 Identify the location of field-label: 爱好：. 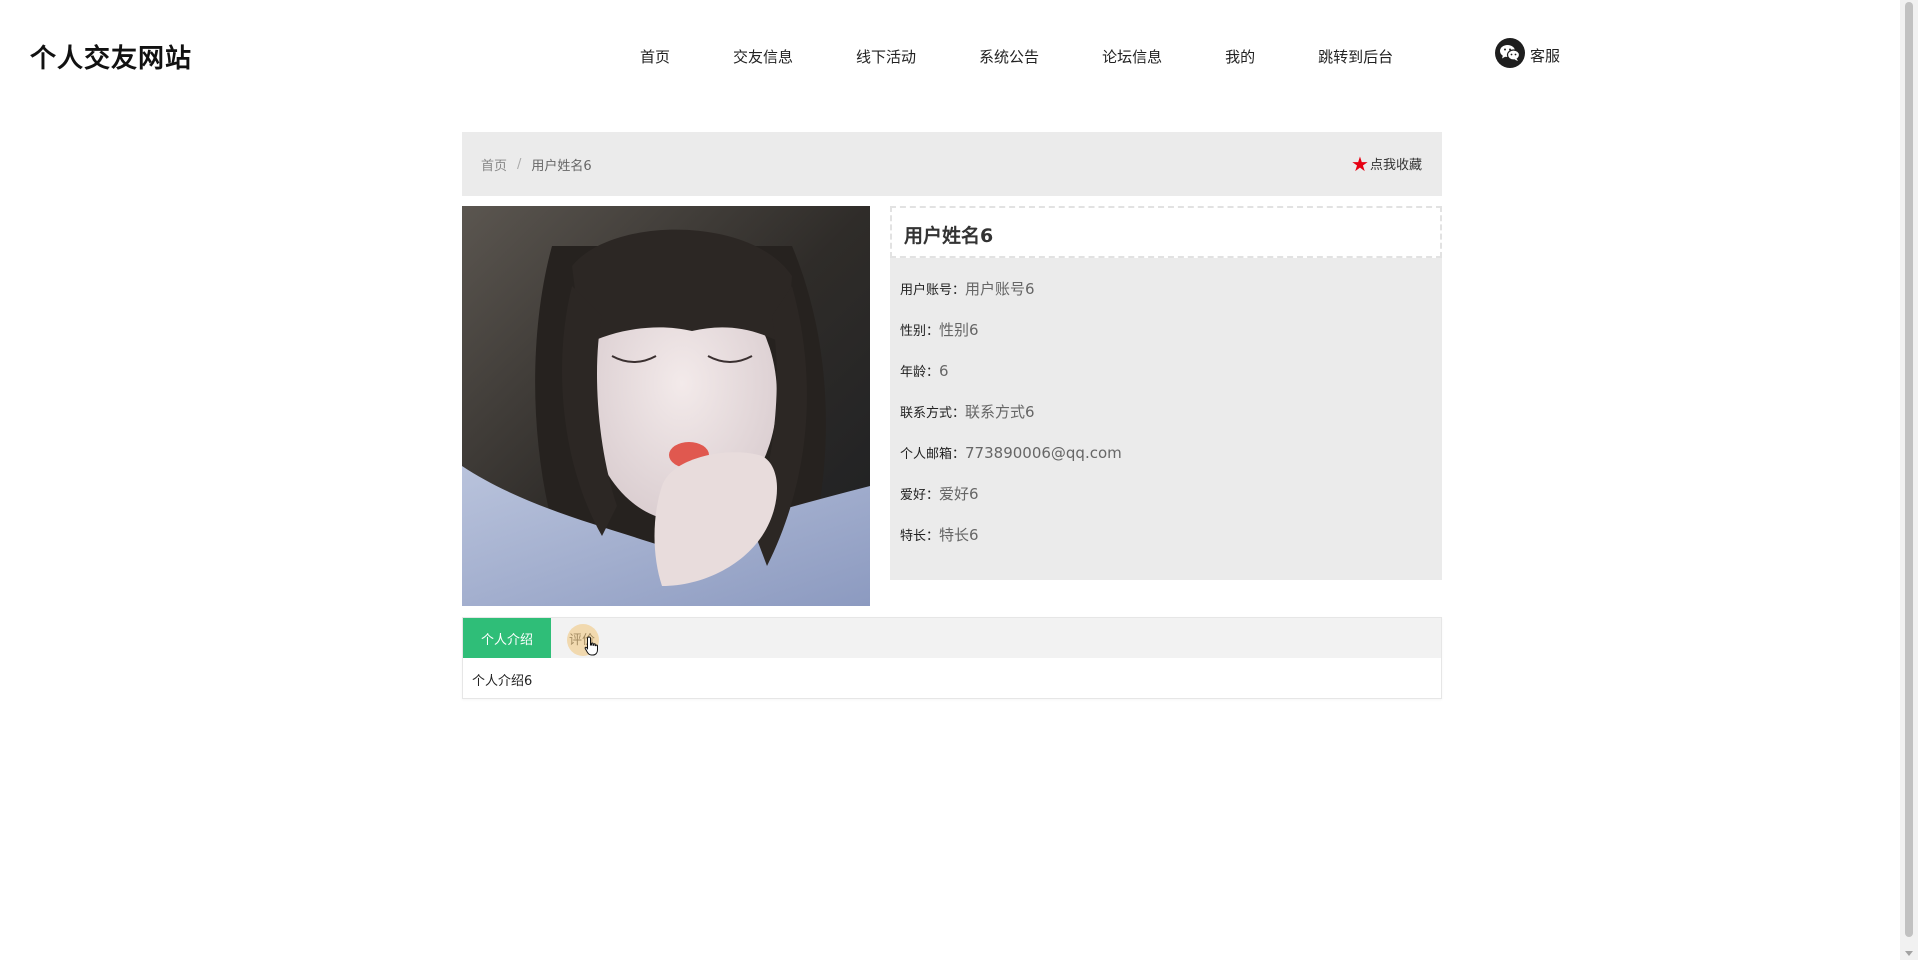
(920, 495).